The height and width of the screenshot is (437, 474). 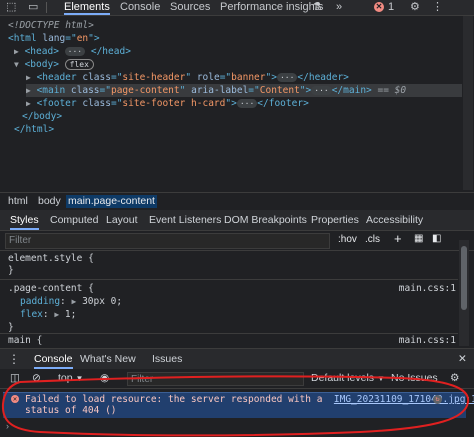 I want to click on html-tag: html, so click(x=25, y=38).